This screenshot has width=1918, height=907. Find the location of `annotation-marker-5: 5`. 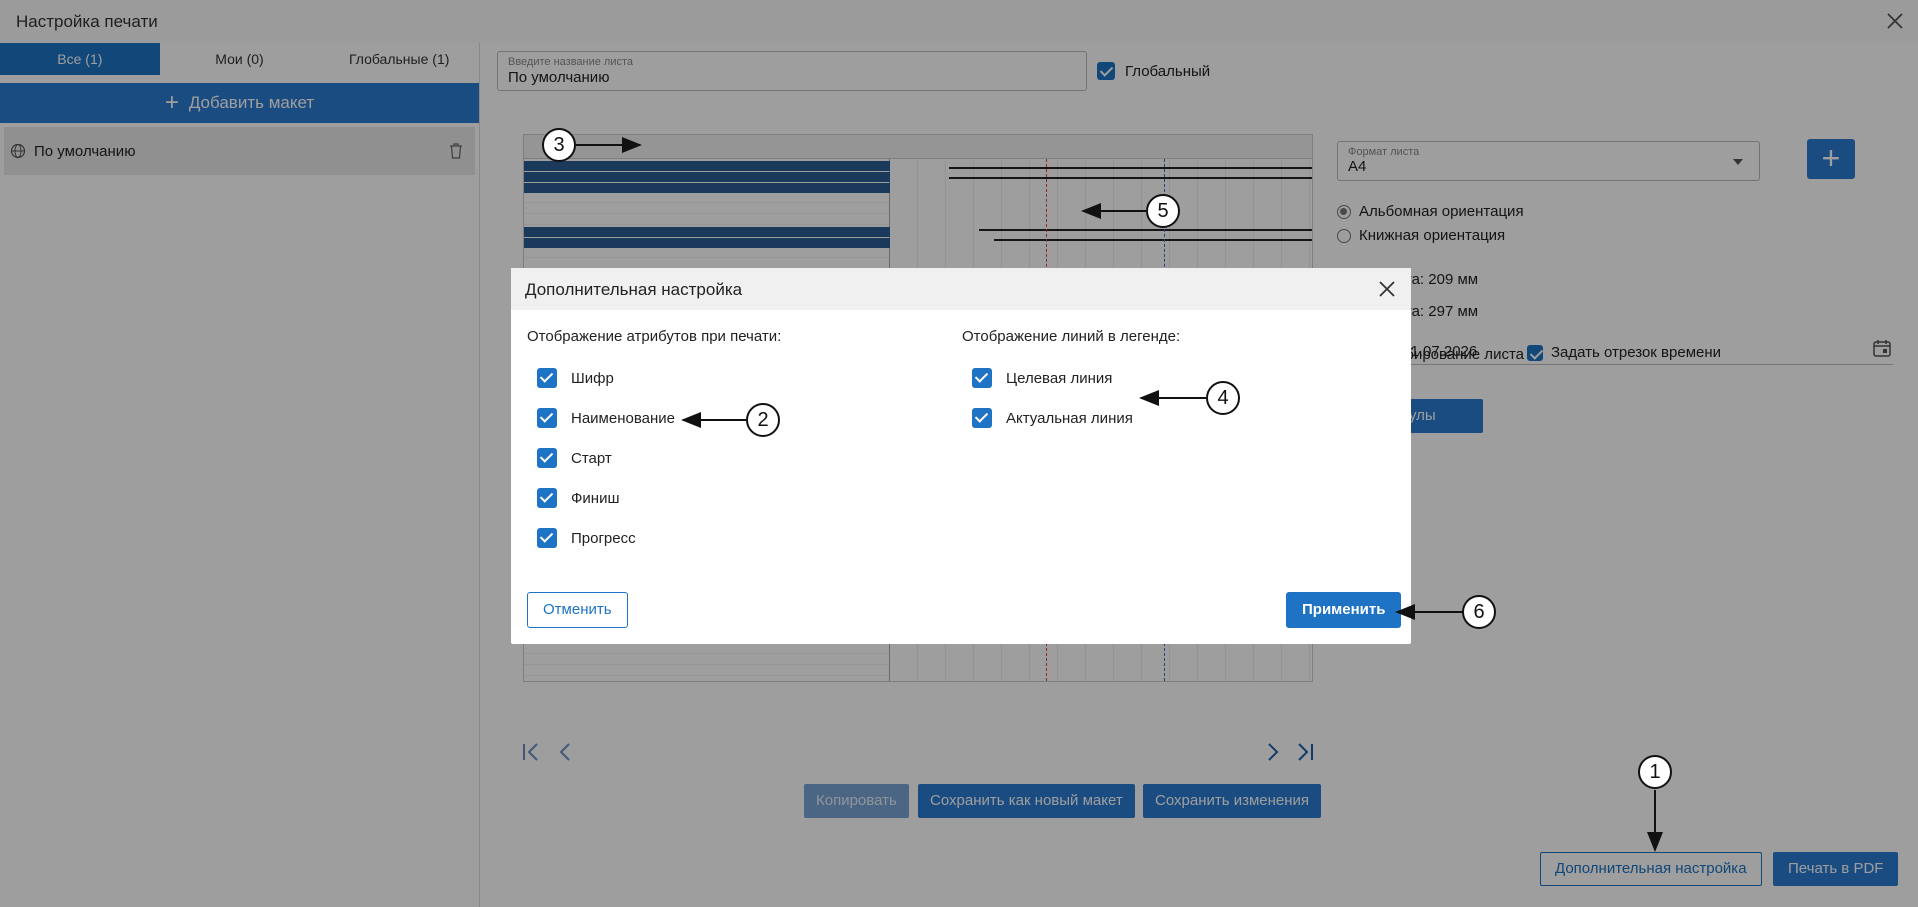

annotation-marker-5: 5 is located at coordinates (1163, 211).